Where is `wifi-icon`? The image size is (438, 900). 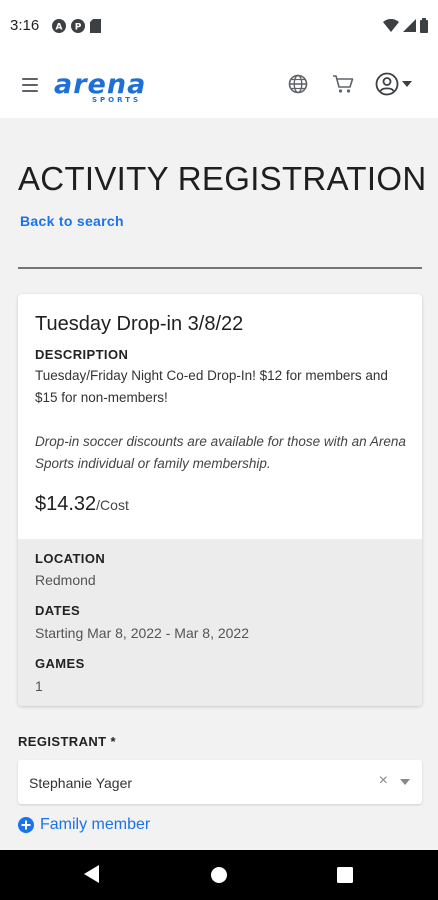
wifi-icon is located at coordinates (391, 25).